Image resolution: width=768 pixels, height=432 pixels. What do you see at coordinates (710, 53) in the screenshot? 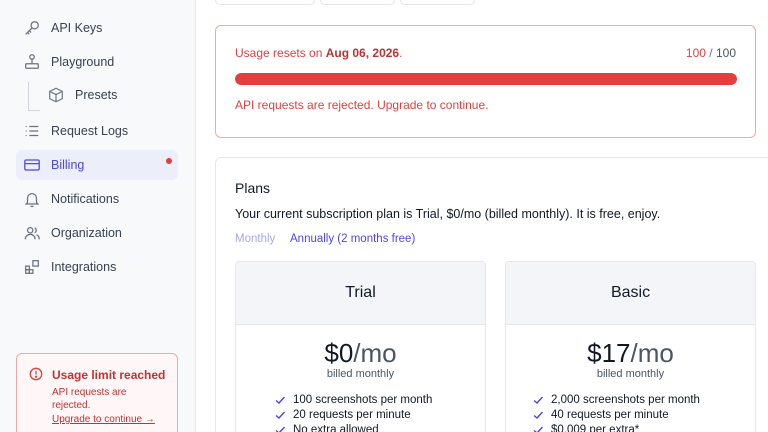
I see `usage-count: 100 / 100` at bounding box center [710, 53].